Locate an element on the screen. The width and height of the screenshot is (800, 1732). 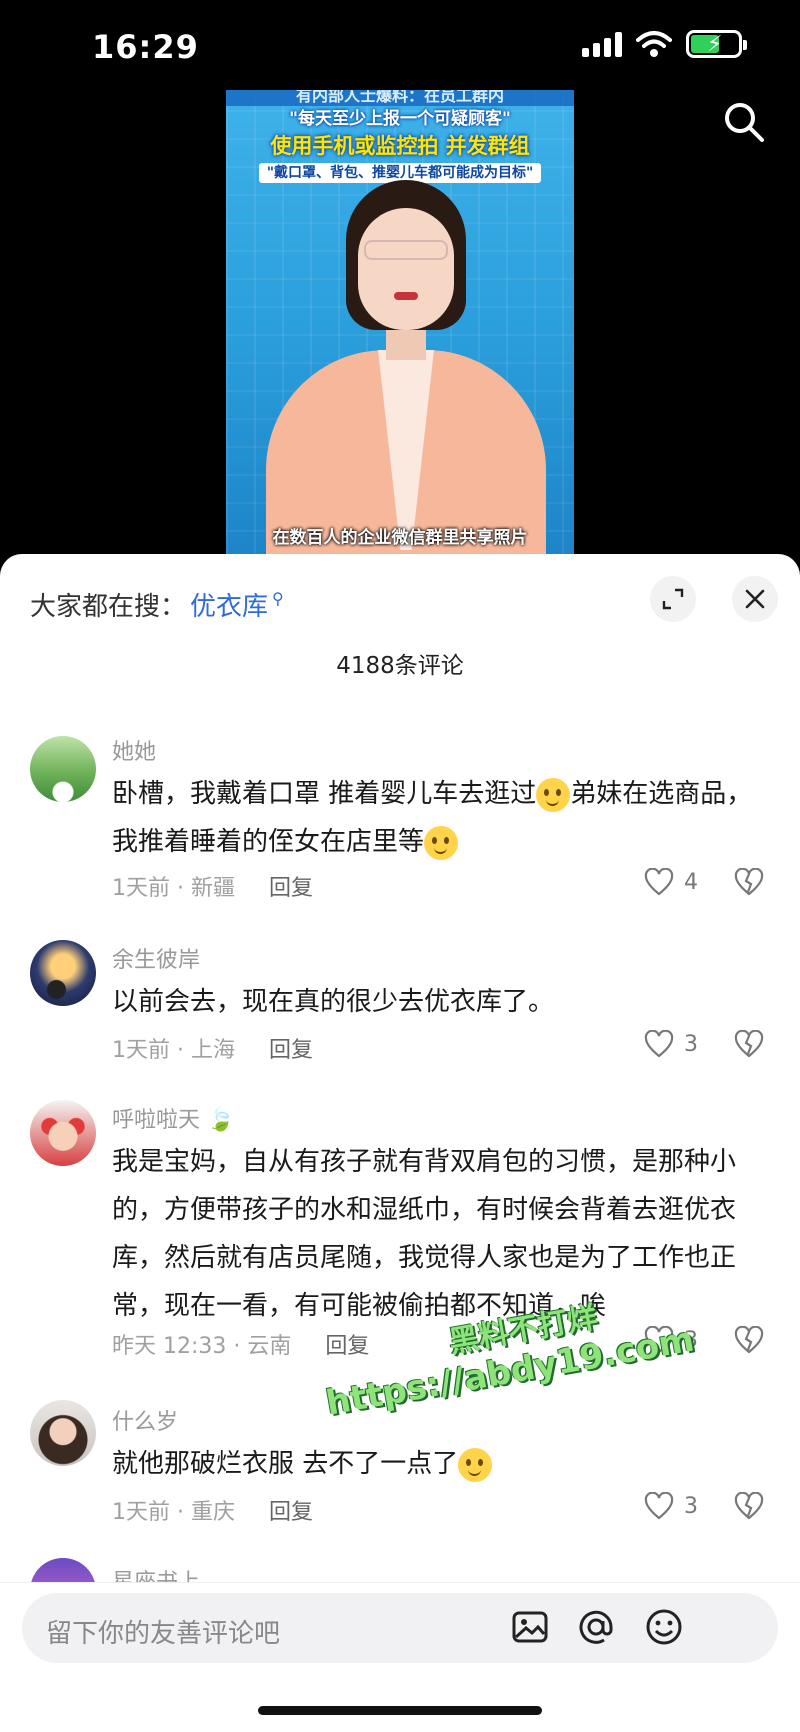
comment-meta: 昨天 12:33 · 云南 回复 is located at coordinates (240, 1344).